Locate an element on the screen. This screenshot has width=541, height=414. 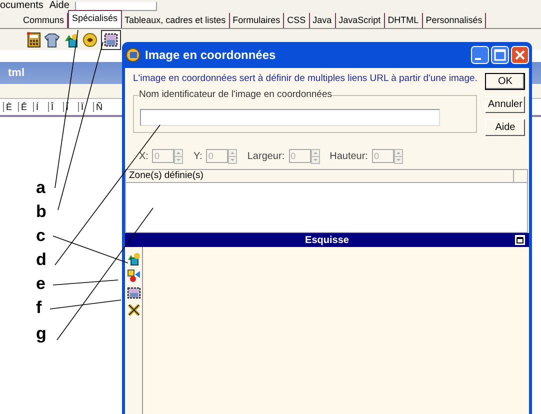
character-button: Î is located at coordinates (55, 107).